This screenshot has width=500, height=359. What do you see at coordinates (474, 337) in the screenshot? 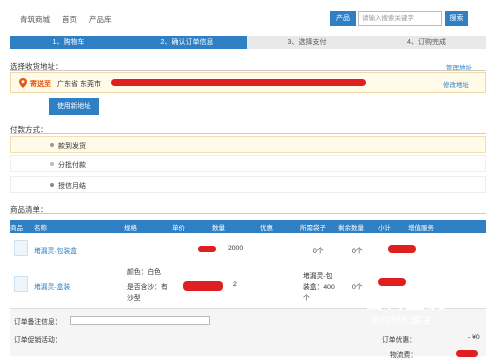
I see `order-discount-value: - ¥0` at bounding box center [474, 337].